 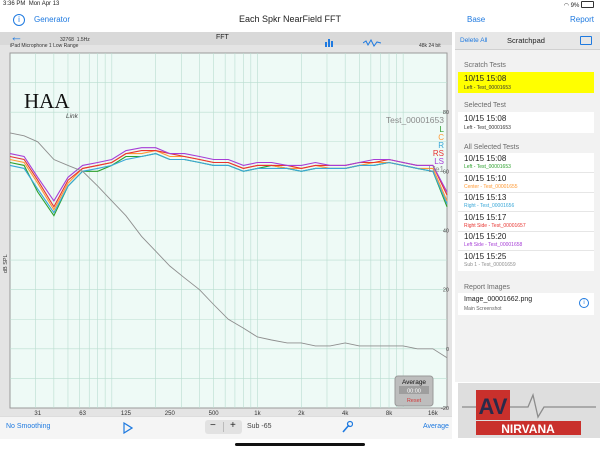 I want to click on selected-test-item: 10/15 15:20 Left Side - Test_00001658, so click(x=526, y=241).